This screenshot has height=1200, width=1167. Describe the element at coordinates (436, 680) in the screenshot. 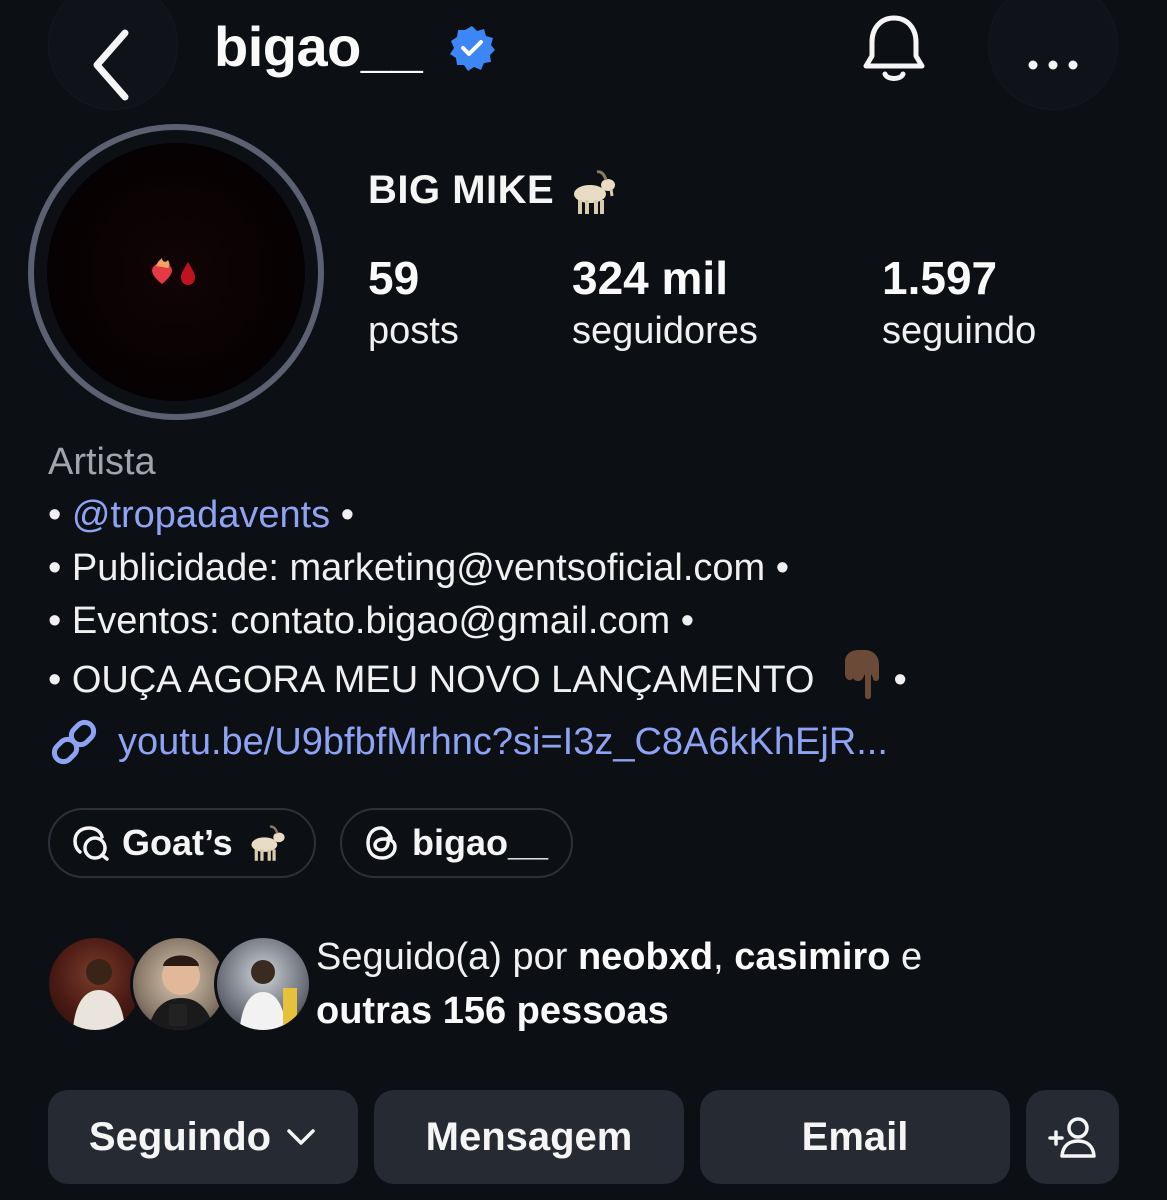

I see `bio-release-text: • OUÇA AGORA MEU NOVO LANÇAMENTO` at that location.